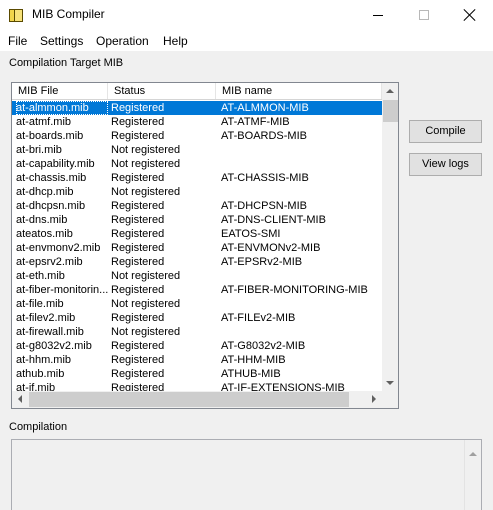  I want to click on table-row: at-dhcp.mib Not registered, so click(197, 192).